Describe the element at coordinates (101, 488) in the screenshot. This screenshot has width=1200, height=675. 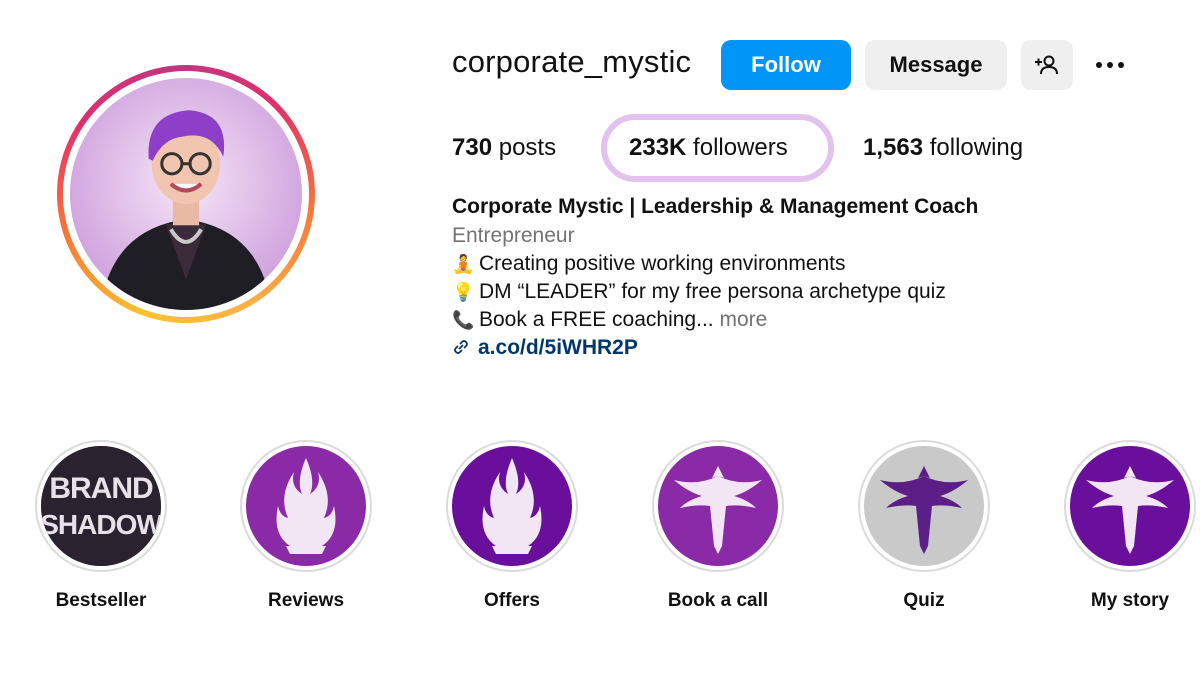
I see `svg-text: BRAND` at that location.